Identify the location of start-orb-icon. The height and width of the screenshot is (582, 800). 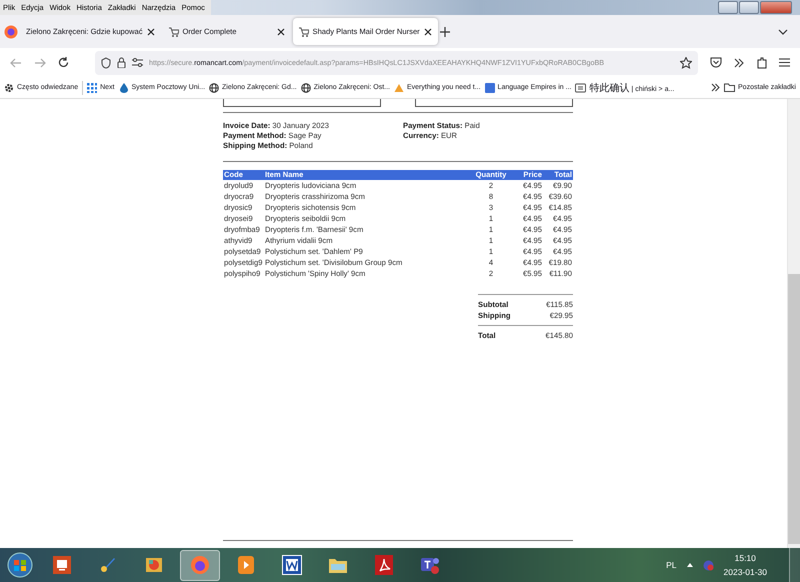
(20, 565).